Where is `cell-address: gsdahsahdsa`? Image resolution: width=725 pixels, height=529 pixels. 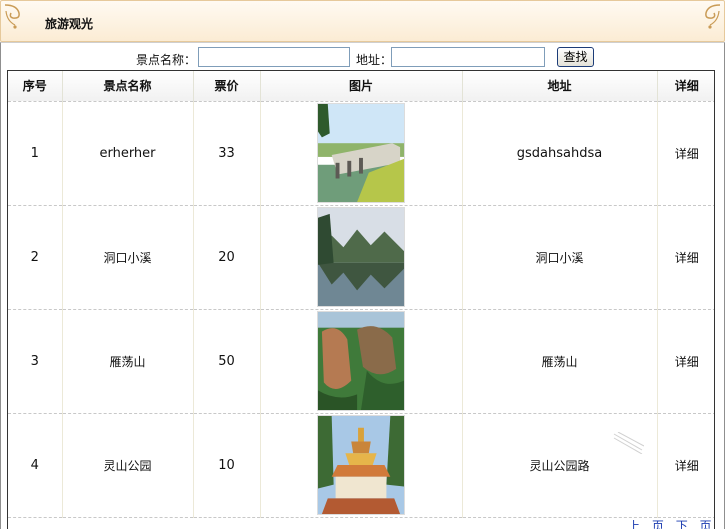
cell-address: gsdahsahdsa is located at coordinates (559, 153).